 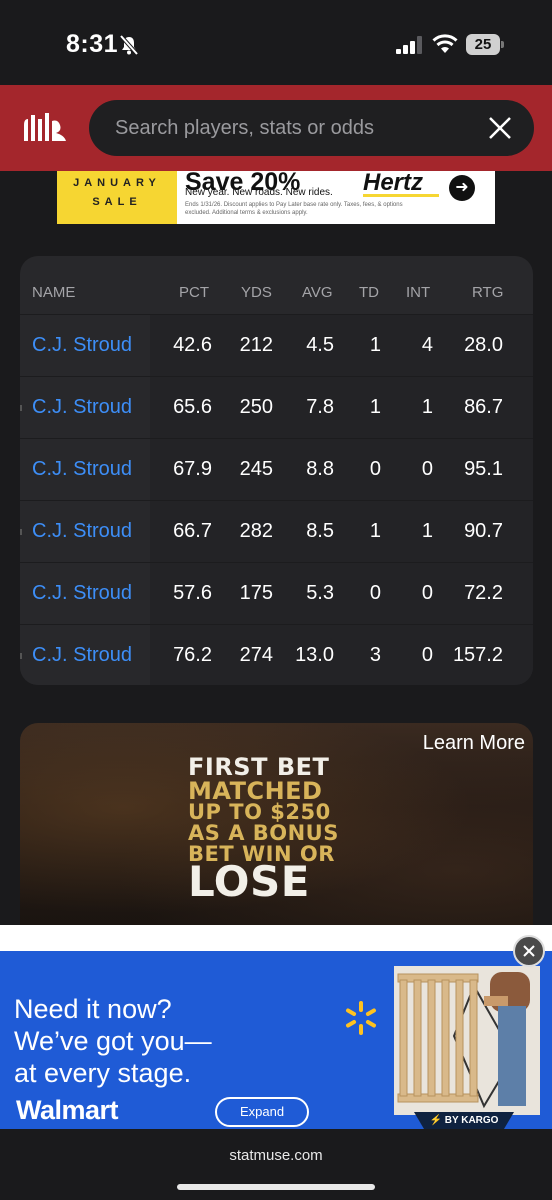 I want to click on bell-muted-icon, so click(x=129, y=45).